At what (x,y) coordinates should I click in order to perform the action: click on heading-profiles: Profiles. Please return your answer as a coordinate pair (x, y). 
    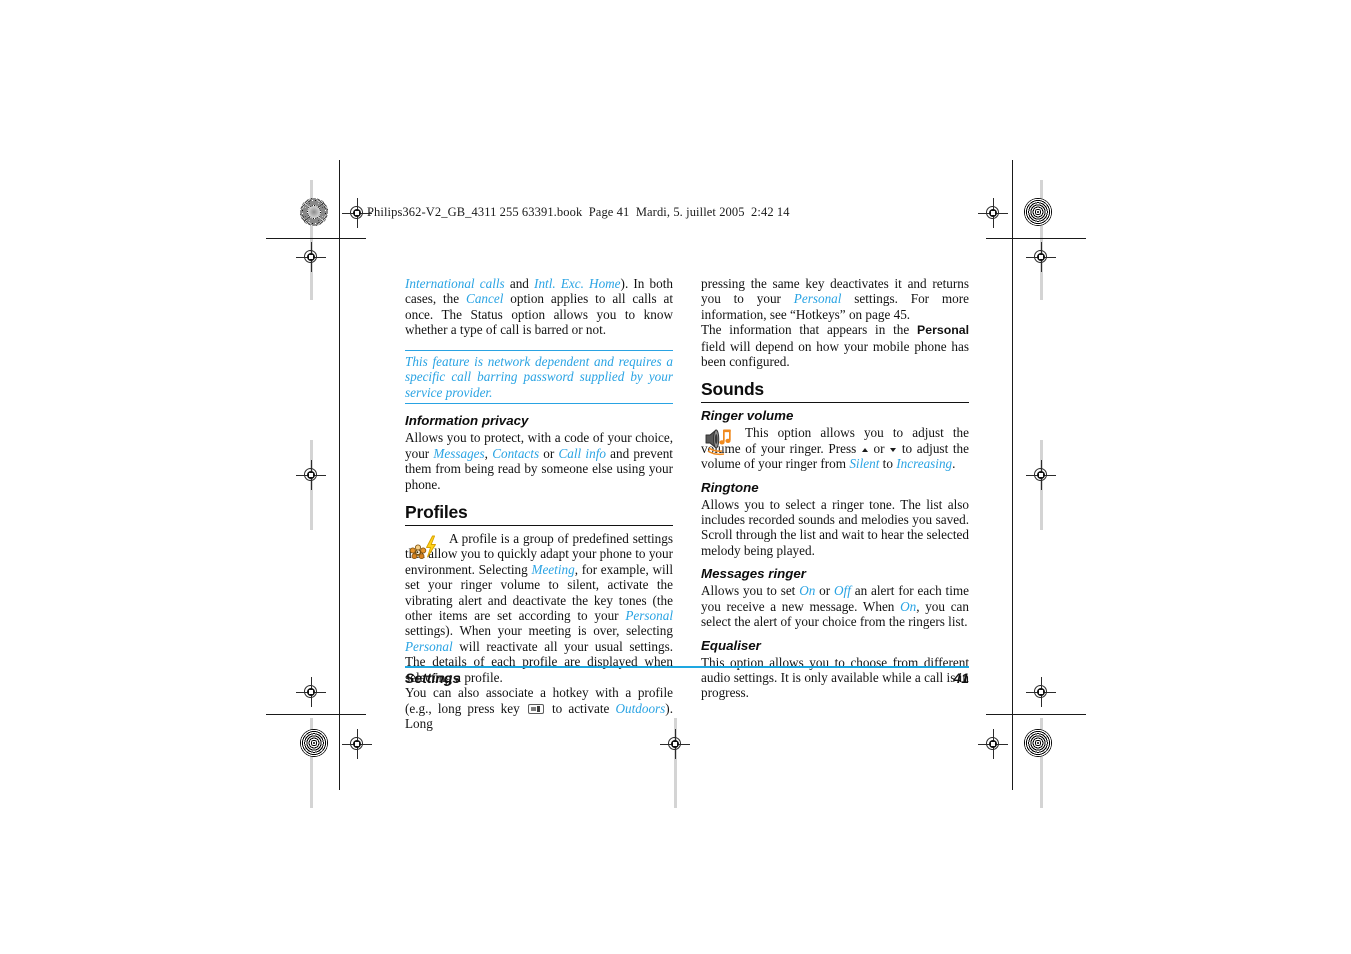
    Looking at the image, I should click on (436, 512).